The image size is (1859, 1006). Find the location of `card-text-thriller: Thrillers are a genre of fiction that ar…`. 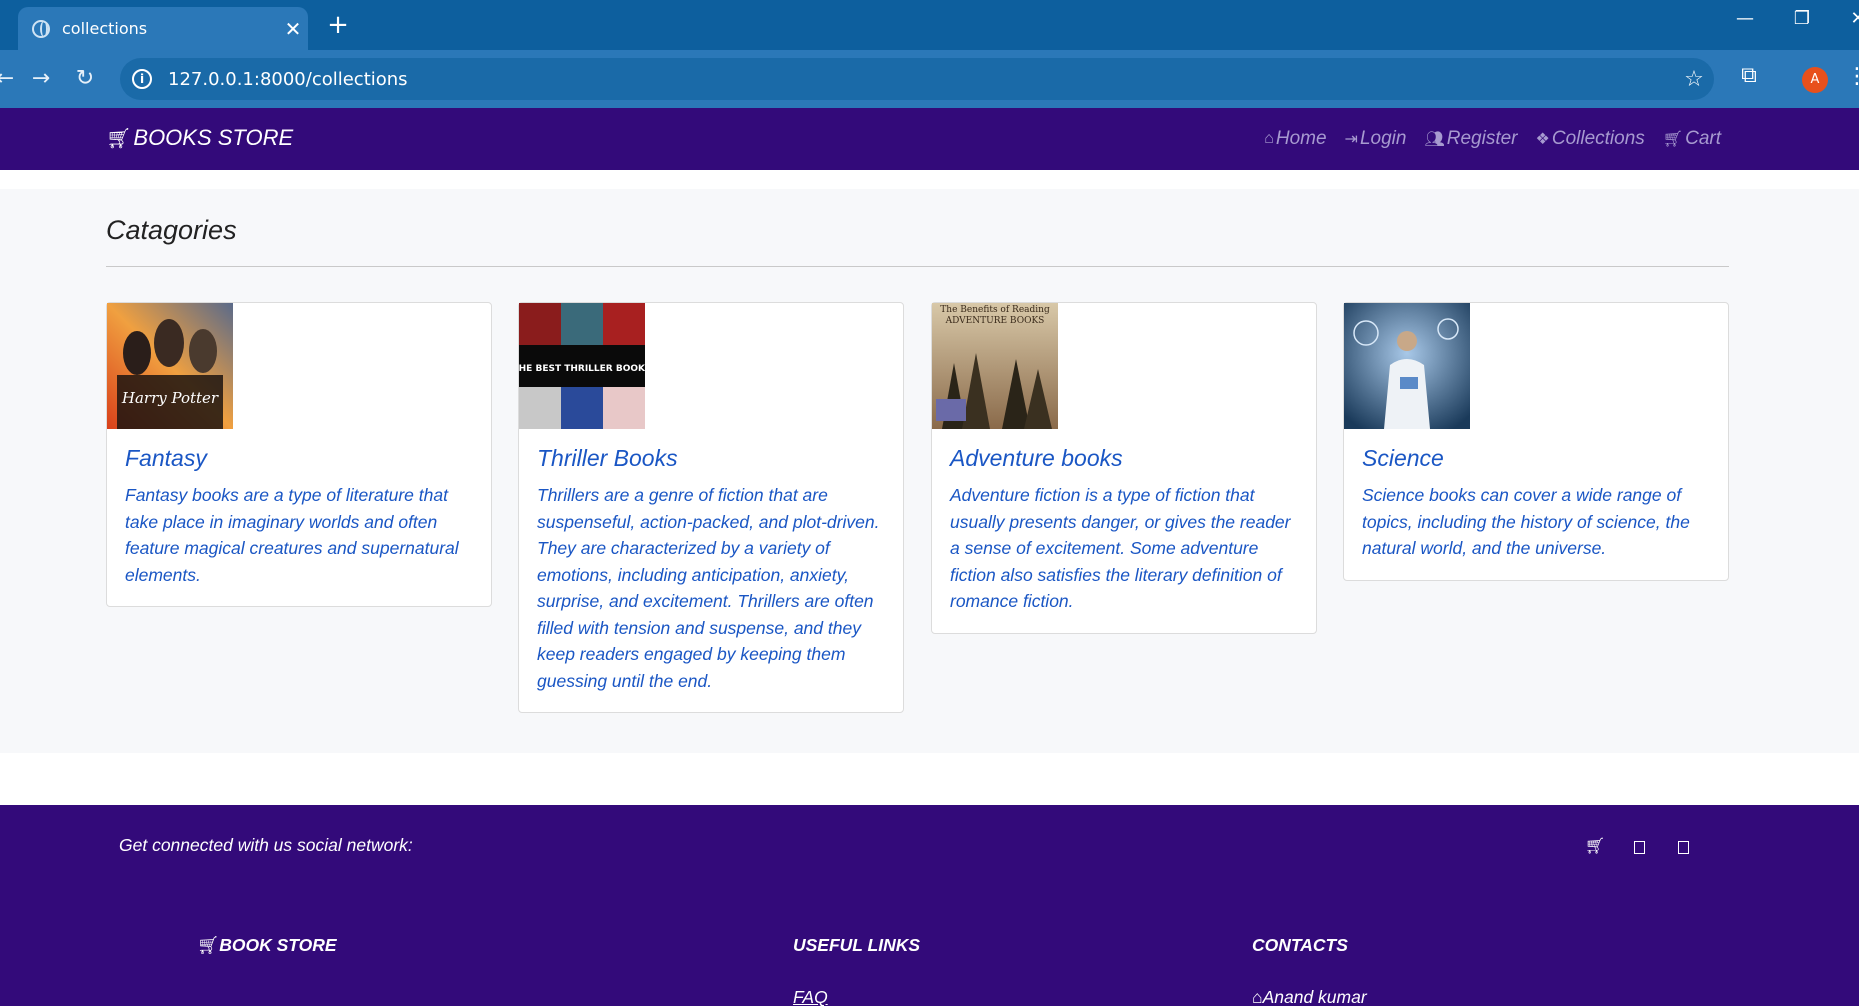

card-text-thriller: Thrillers are a genre of fiction that ar… is located at coordinates (708, 588).